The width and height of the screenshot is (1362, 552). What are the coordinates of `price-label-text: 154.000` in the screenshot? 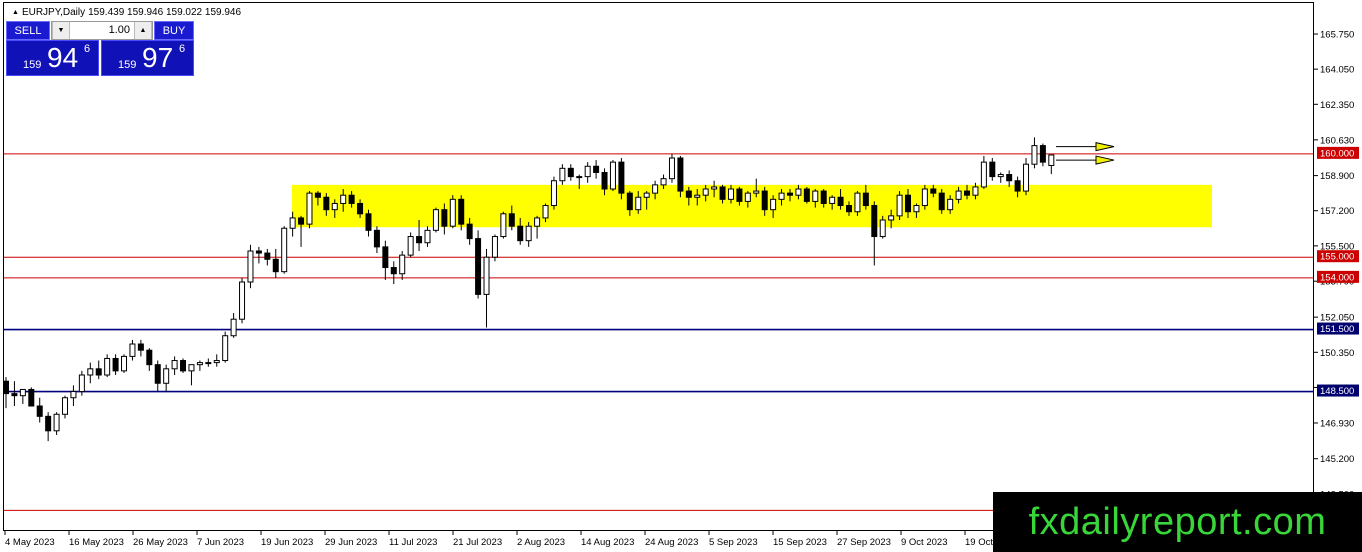 It's located at (1337, 277).